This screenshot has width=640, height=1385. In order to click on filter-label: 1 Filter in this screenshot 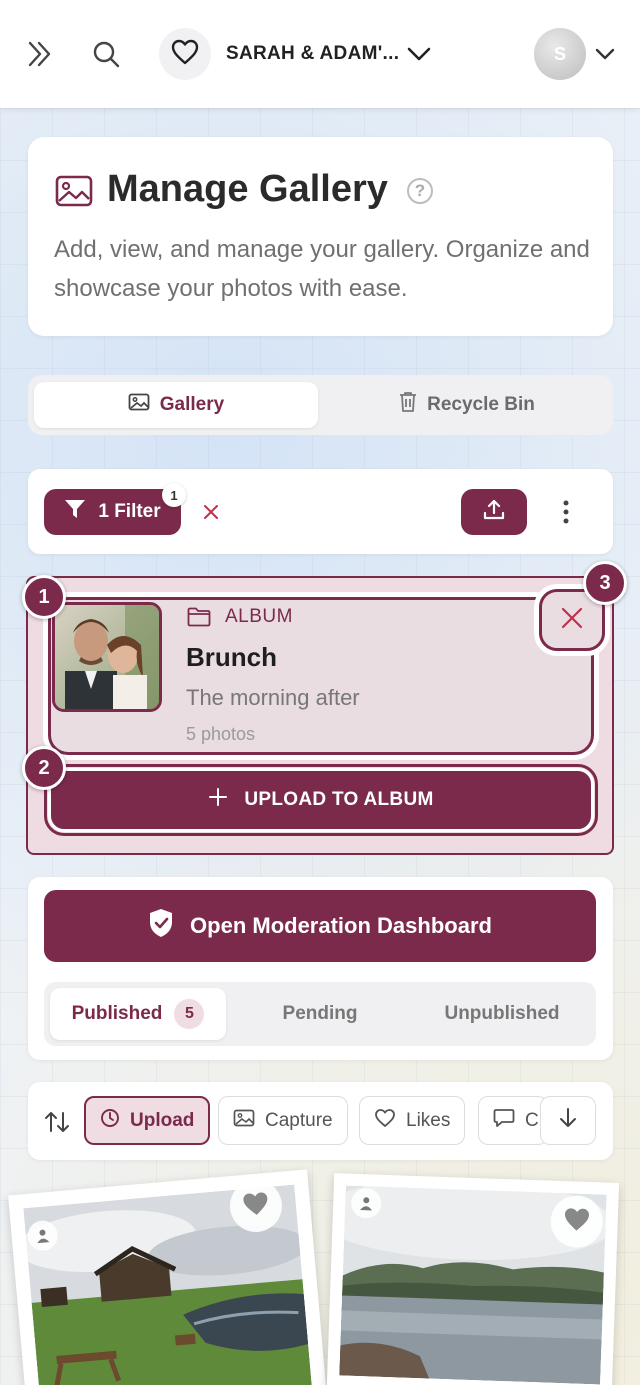, I will do `click(129, 511)`.